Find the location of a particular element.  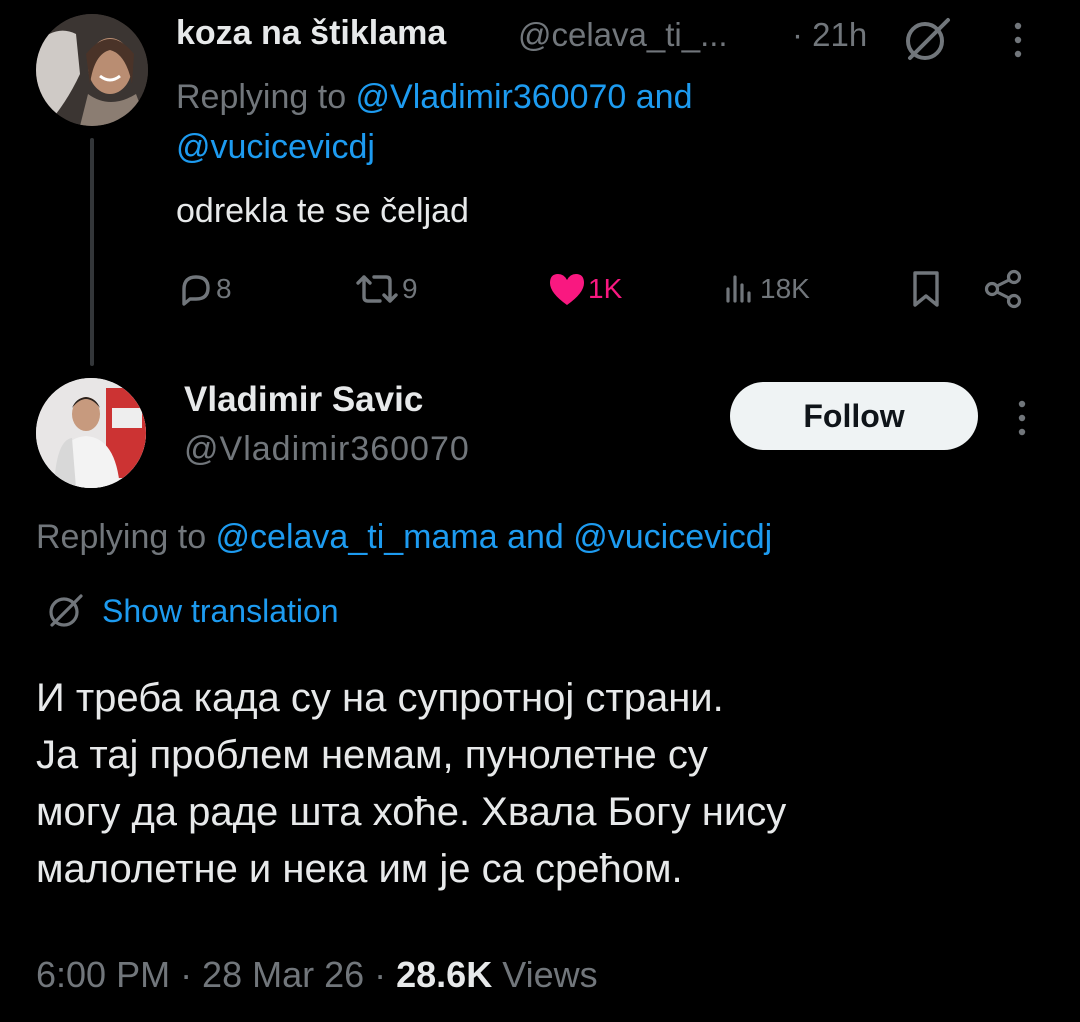

bookmark-icon is located at coordinates (926, 289).